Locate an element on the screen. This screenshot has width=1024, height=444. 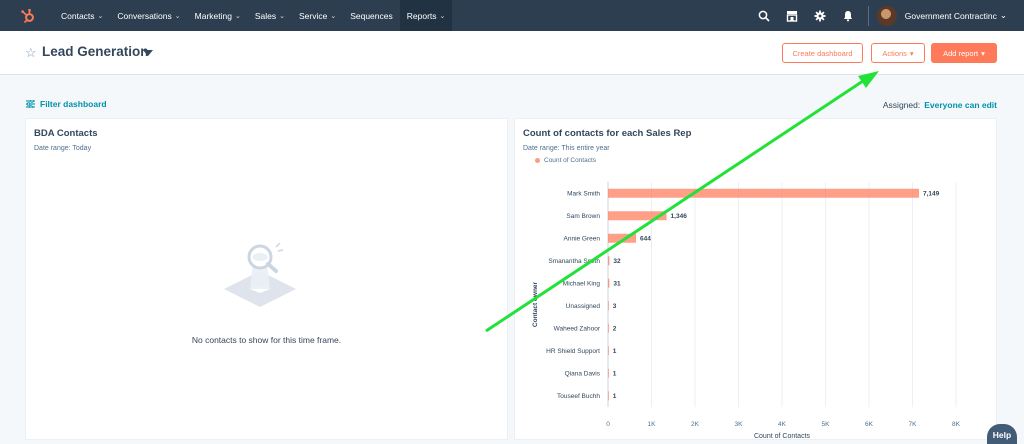
empty-state-message: No contacts to show for this time frame. is located at coordinates (266, 340).